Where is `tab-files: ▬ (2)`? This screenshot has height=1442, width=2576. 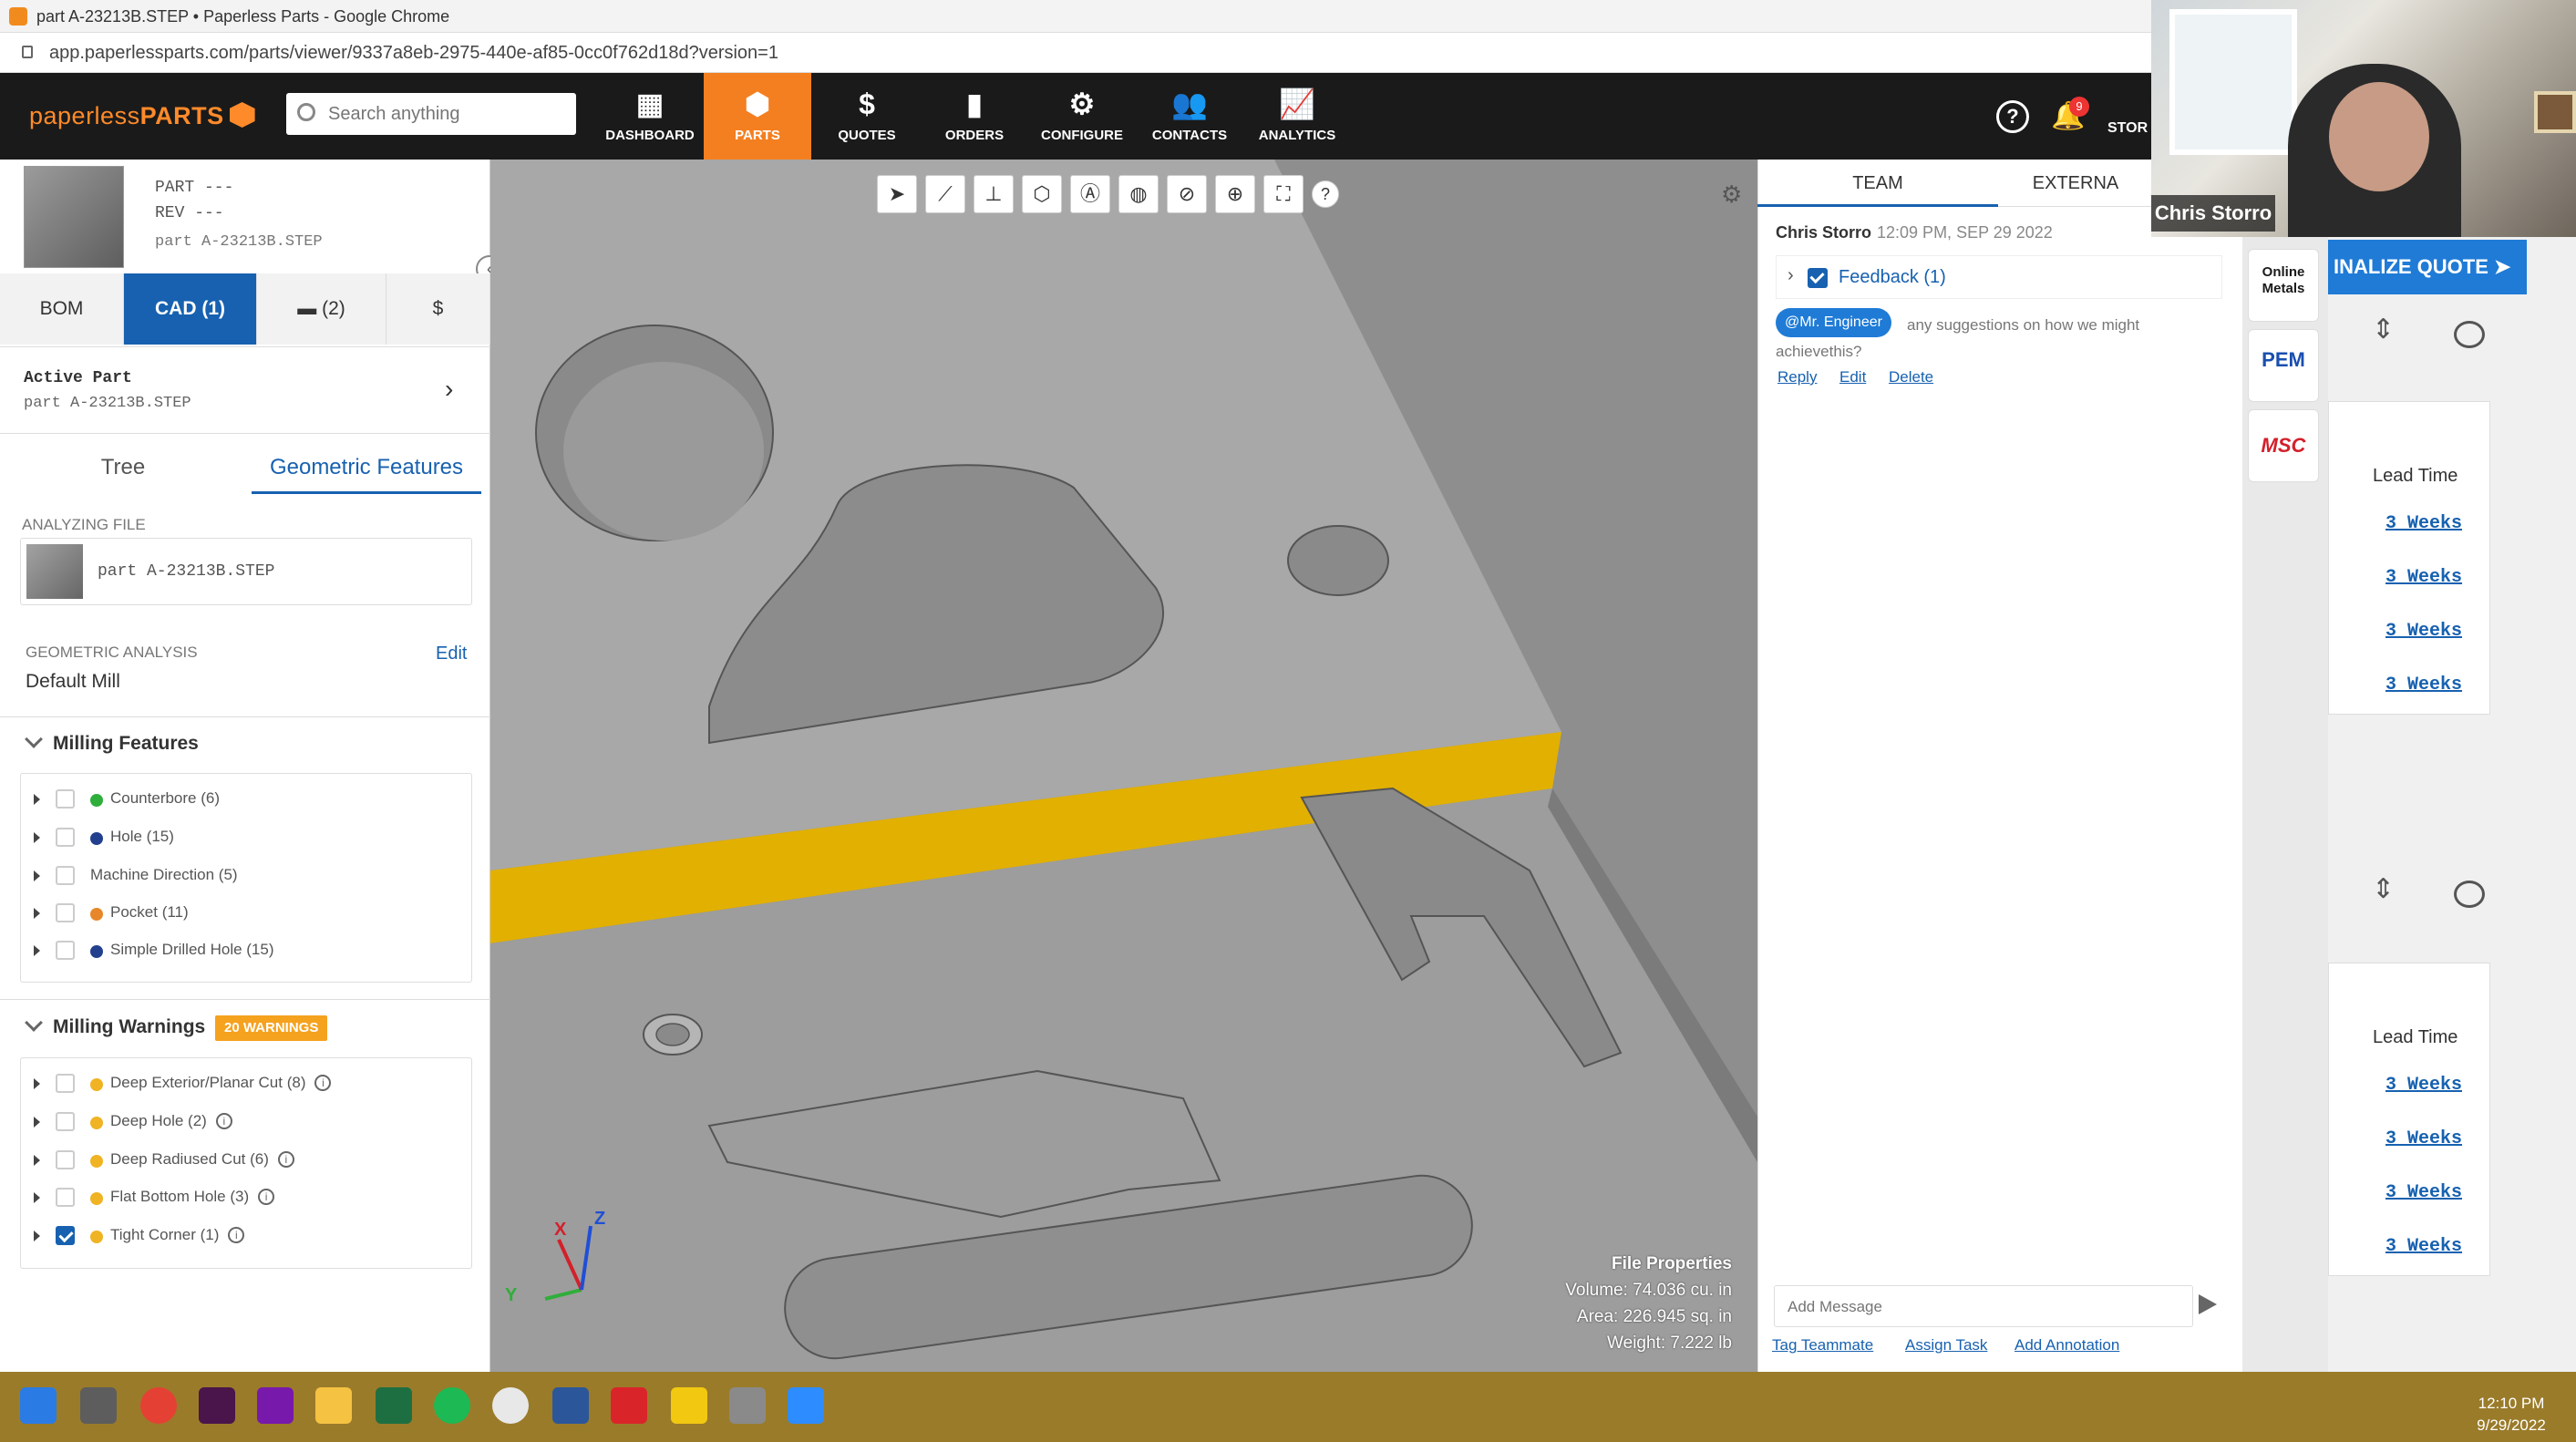 tab-files: ▬ (2) is located at coordinates (321, 309).